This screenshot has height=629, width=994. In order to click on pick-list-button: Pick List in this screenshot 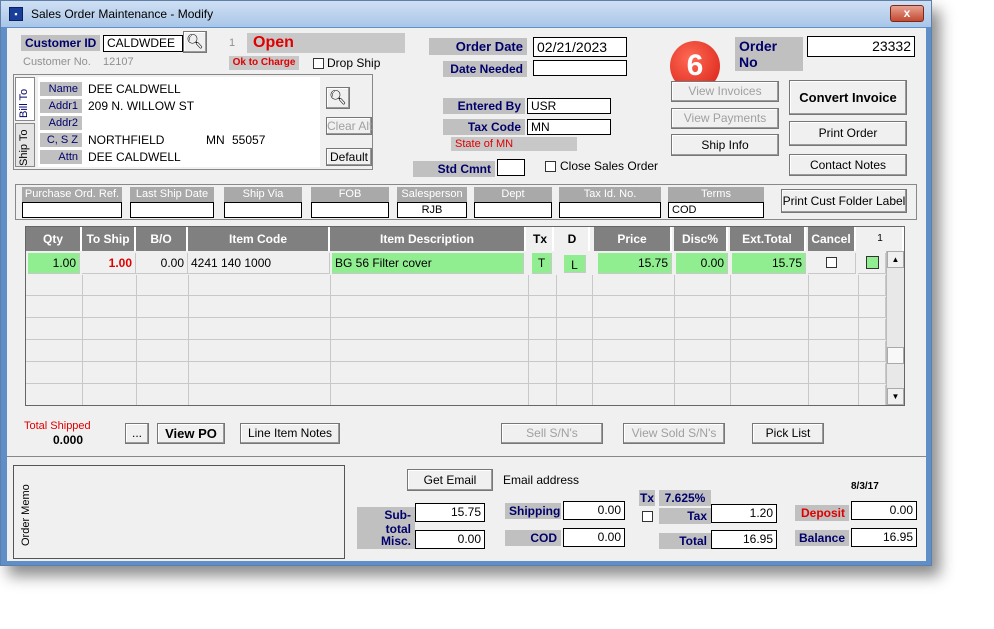, I will do `click(788, 433)`.